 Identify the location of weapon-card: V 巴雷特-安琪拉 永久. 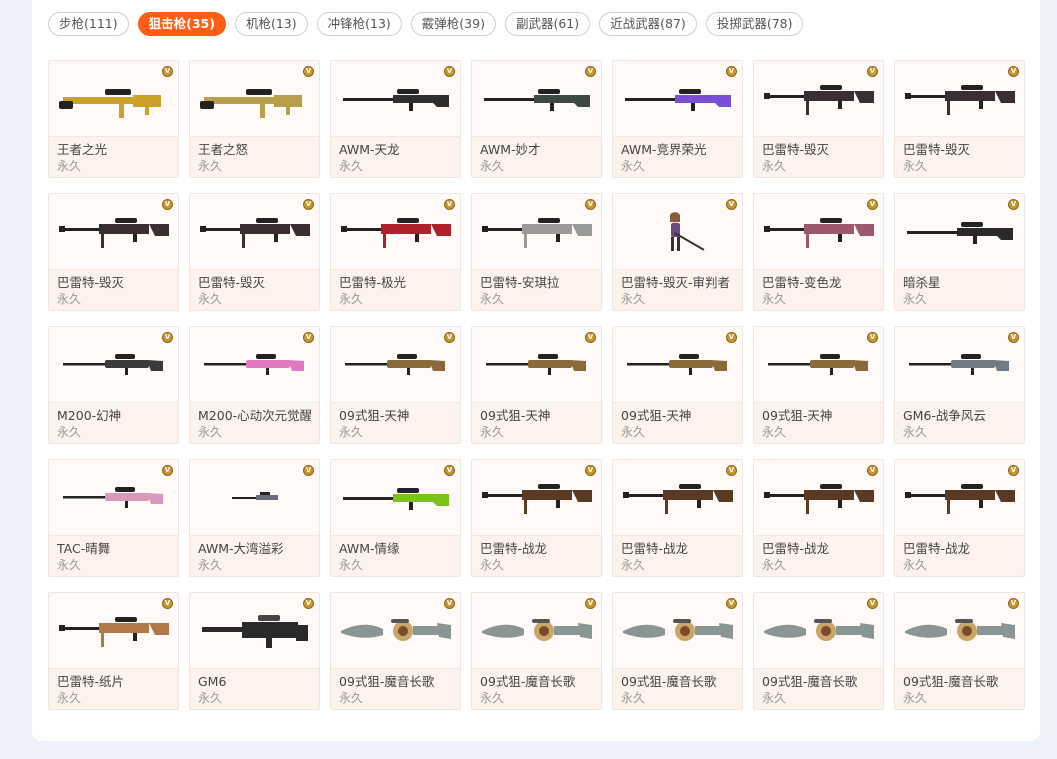
(536, 252).